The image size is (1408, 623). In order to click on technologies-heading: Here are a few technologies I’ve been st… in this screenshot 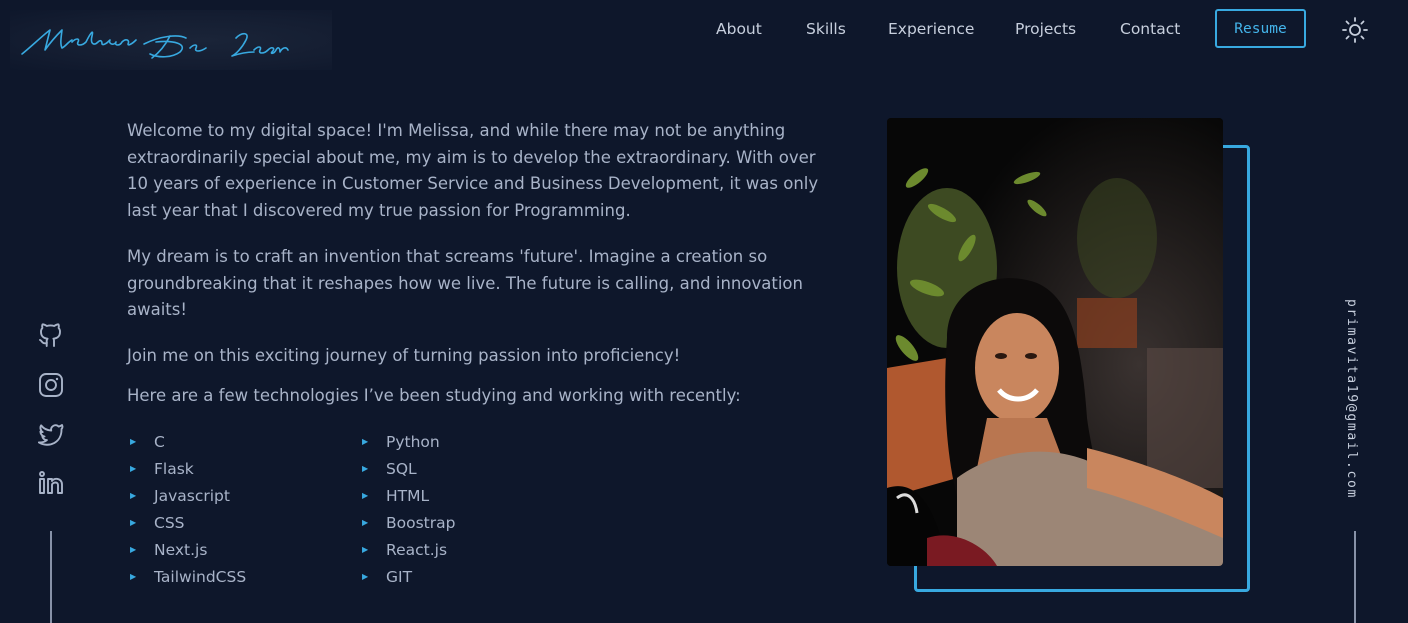, I will do `click(434, 395)`.